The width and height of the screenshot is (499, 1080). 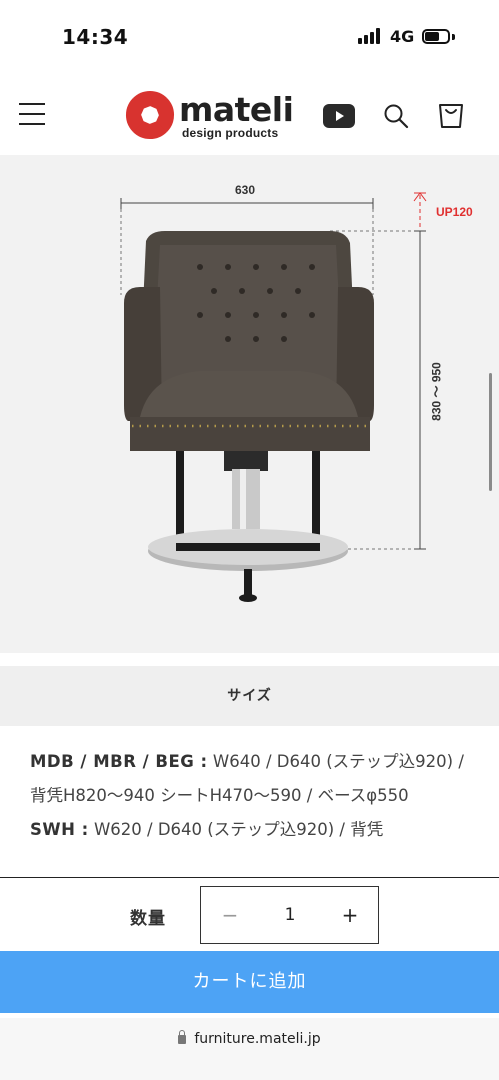 I want to click on youtube-icon, so click(x=339, y=116).